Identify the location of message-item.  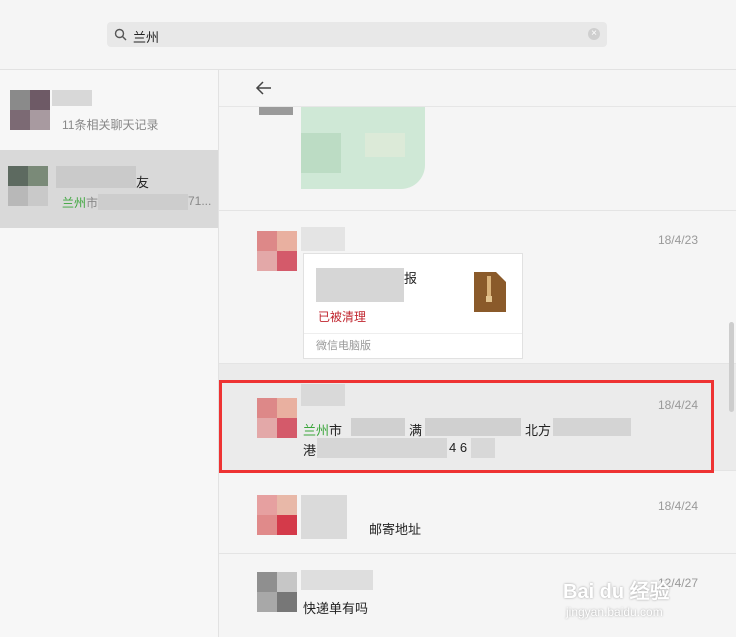
(477, 159).